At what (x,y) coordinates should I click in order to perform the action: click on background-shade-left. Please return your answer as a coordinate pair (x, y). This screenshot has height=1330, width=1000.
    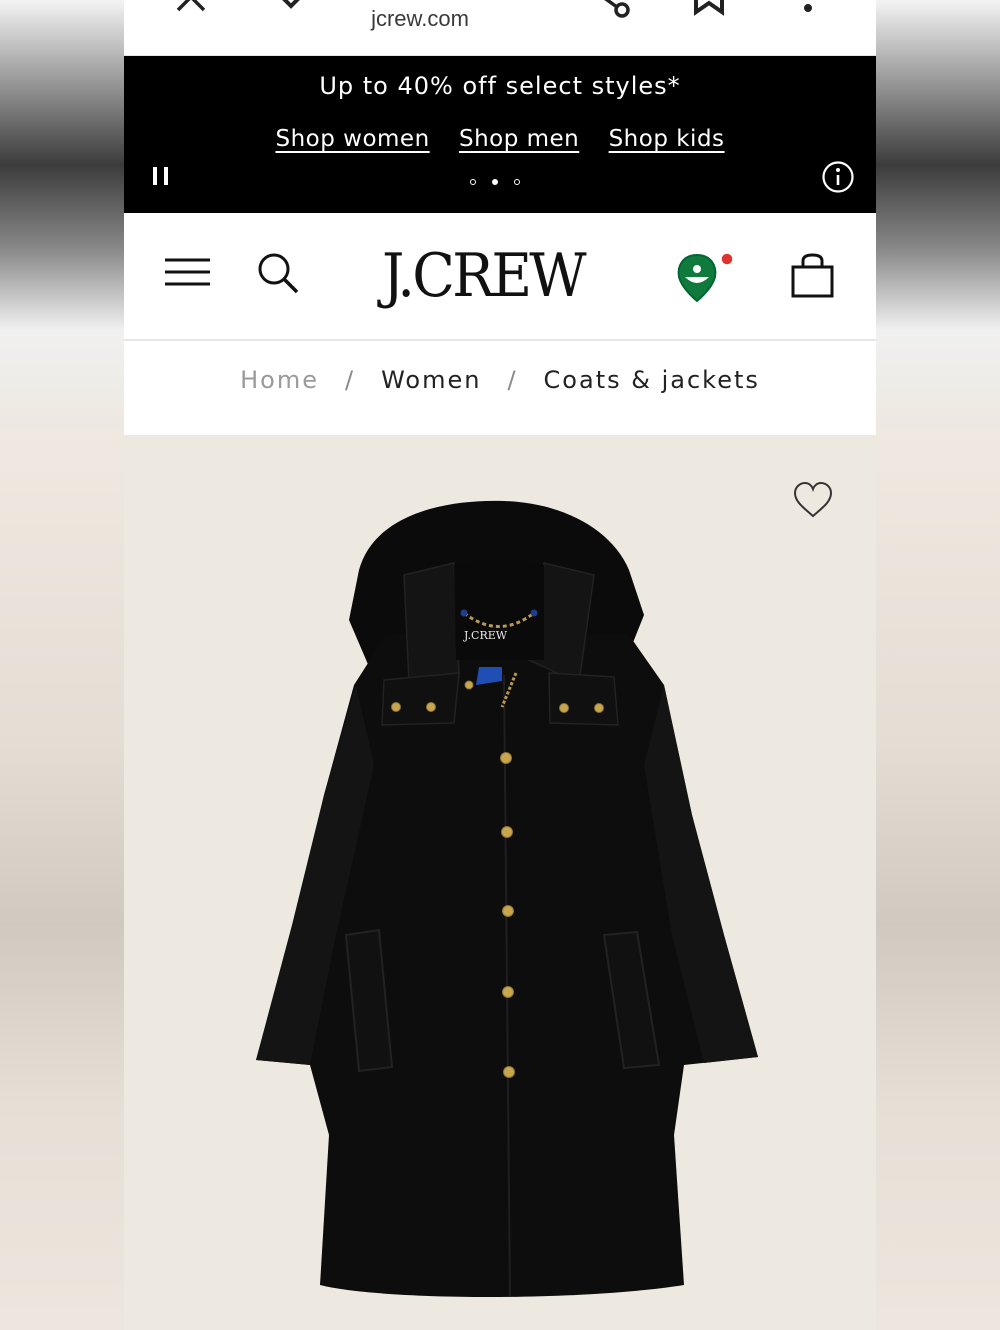
    Looking at the image, I should click on (62, 880).